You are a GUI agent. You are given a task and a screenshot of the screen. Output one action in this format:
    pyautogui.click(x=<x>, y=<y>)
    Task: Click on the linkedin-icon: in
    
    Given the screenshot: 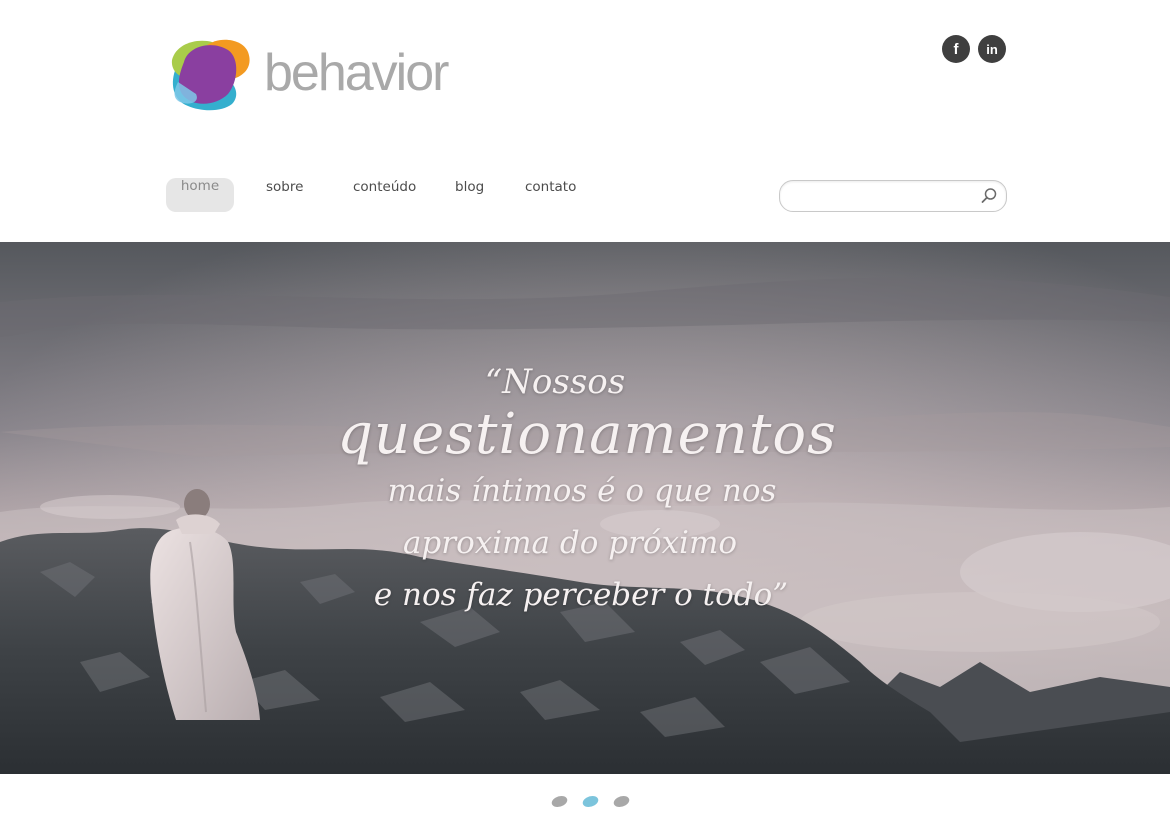 What is the action you would take?
    pyautogui.click(x=992, y=49)
    